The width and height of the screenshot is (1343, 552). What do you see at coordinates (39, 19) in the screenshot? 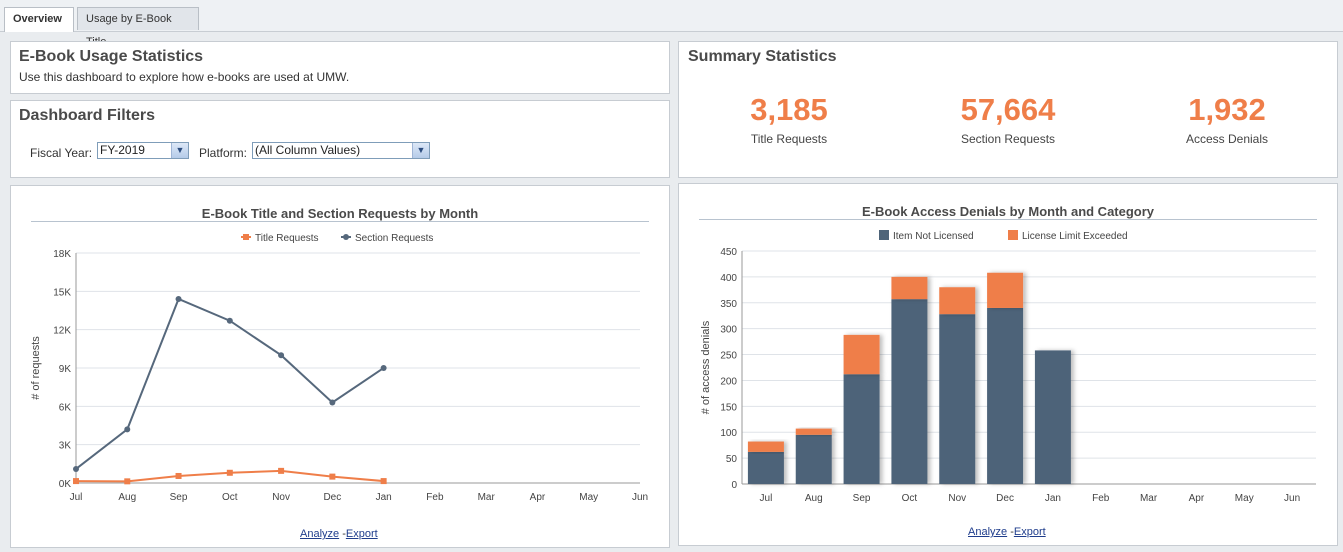
I see `tab-overview: Overview` at bounding box center [39, 19].